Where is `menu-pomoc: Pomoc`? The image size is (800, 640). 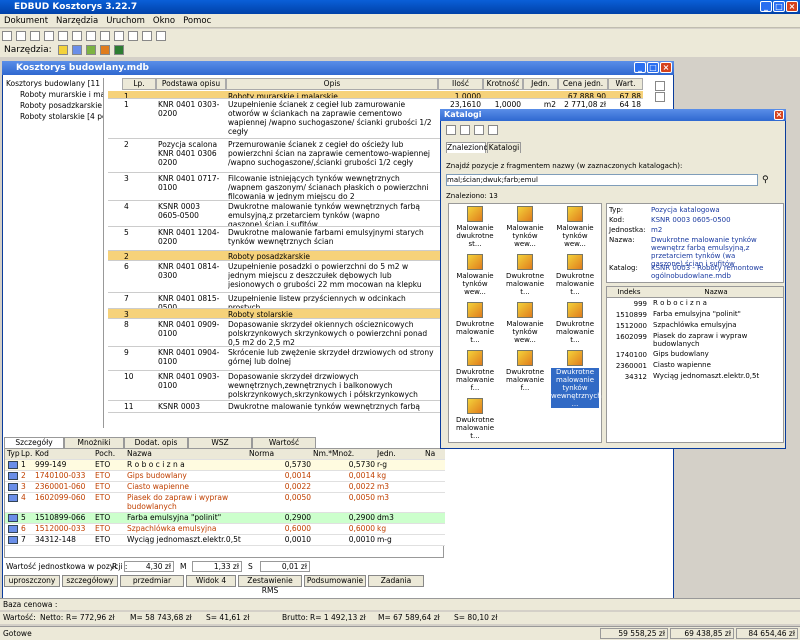
menu-pomoc: Pomoc is located at coordinates (197, 21).